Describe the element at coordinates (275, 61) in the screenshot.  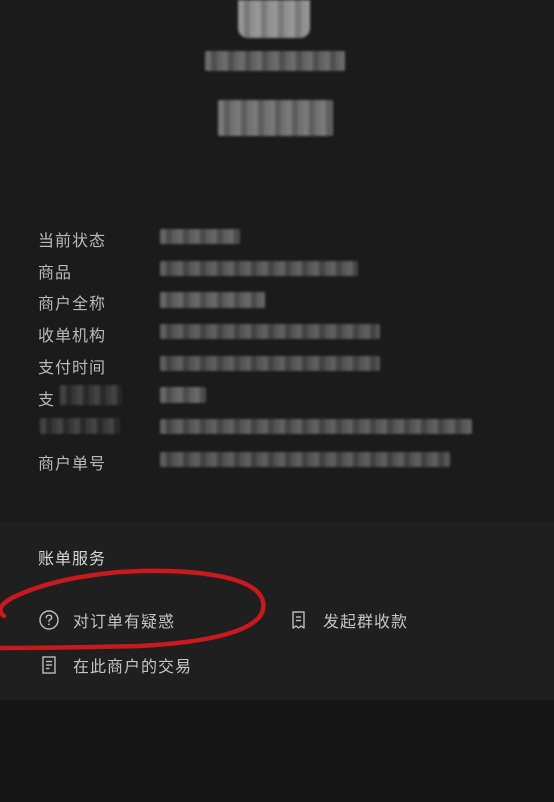
I see `merchant-name-redacted` at that location.